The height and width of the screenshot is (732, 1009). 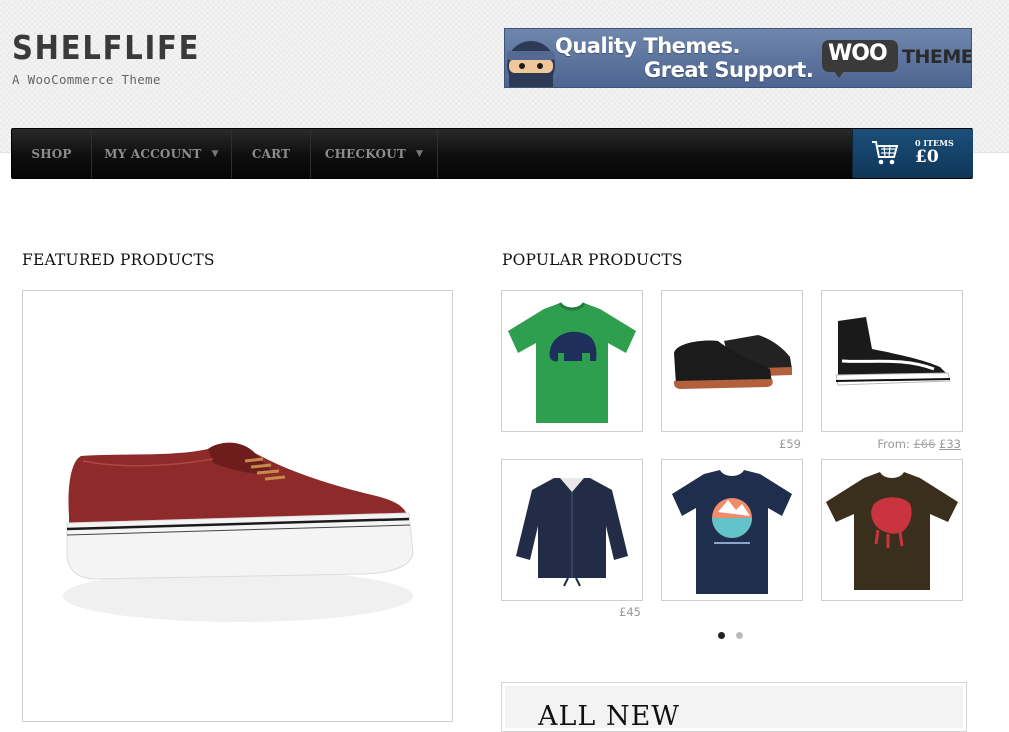 I want to click on nav-item-shop: SHOP, so click(x=52, y=153).